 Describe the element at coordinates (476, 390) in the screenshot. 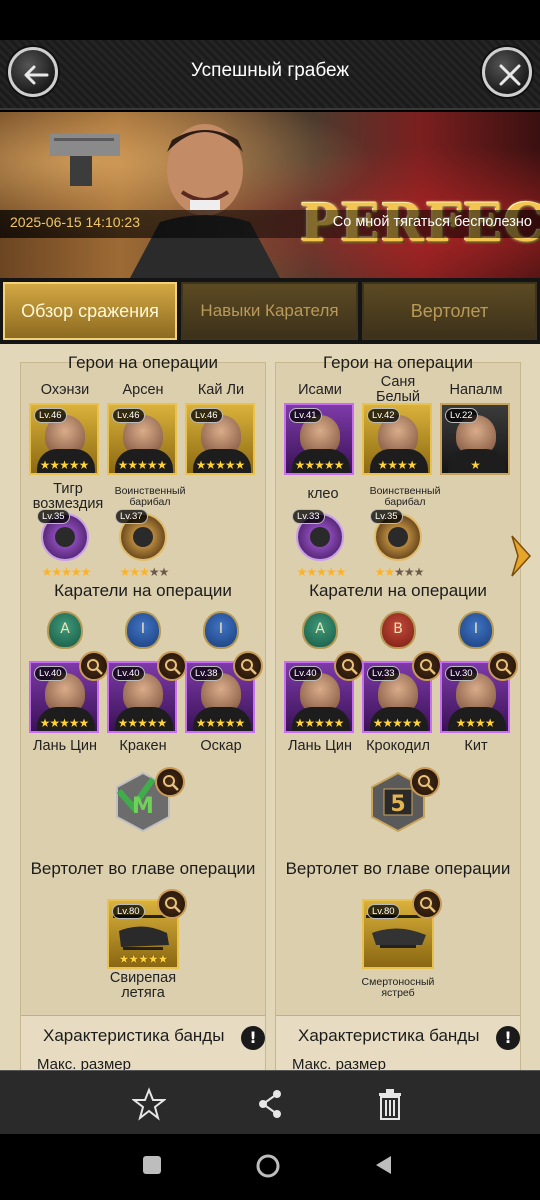

I see `hero-name: Напалм` at that location.